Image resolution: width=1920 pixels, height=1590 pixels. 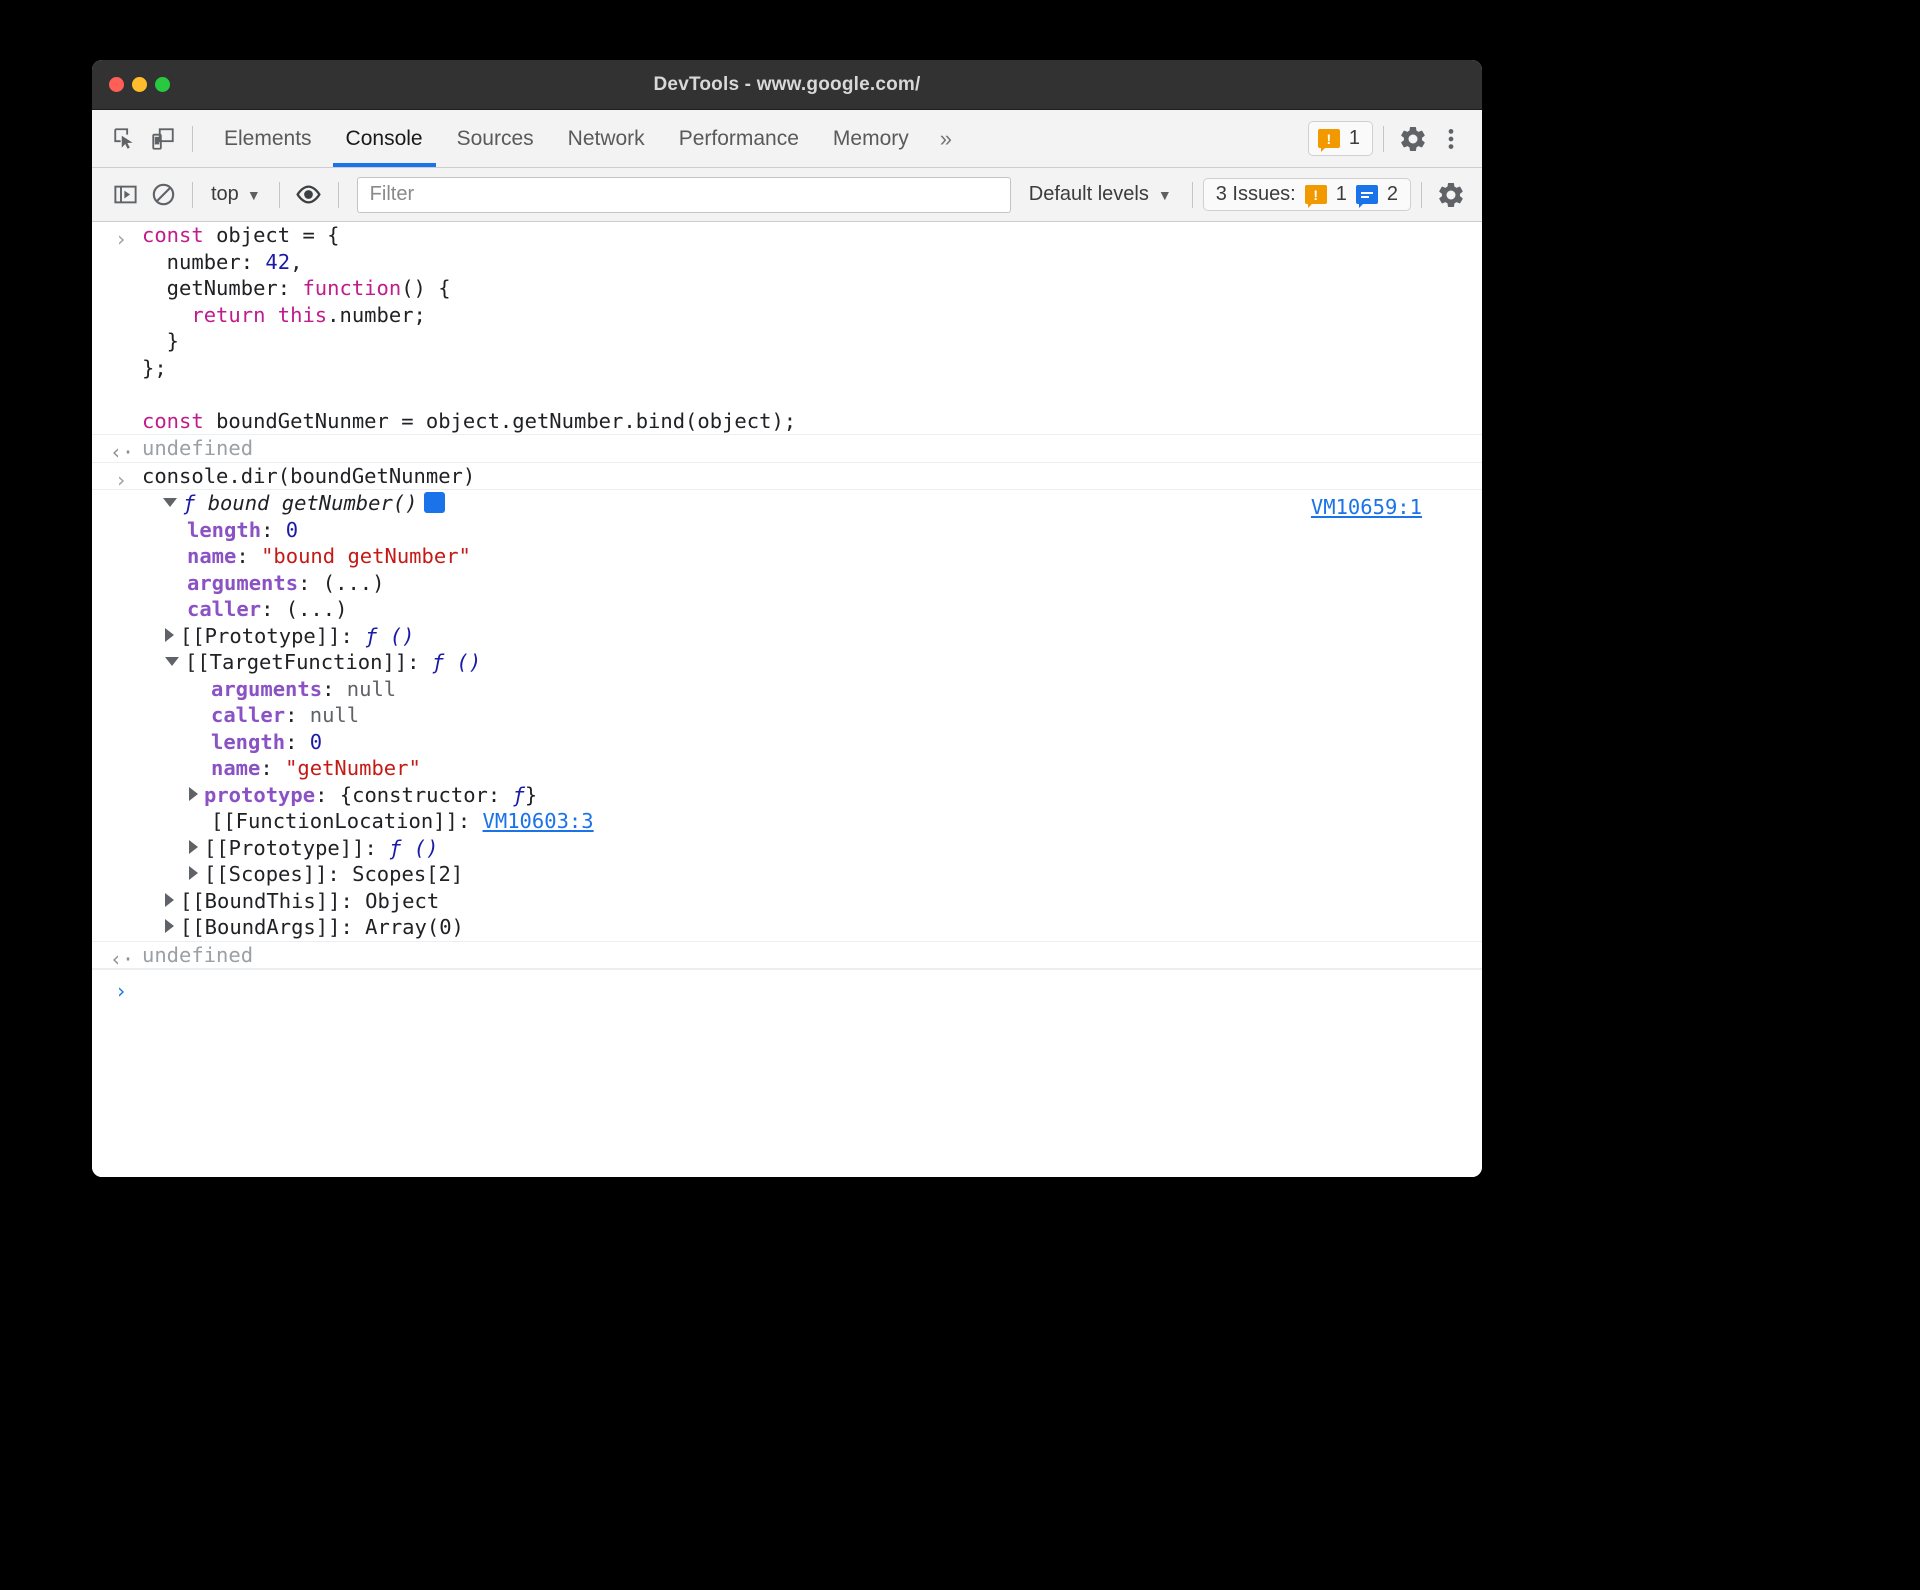 What do you see at coordinates (1413, 139) in the screenshot?
I see `gear-icon` at bounding box center [1413, 139].